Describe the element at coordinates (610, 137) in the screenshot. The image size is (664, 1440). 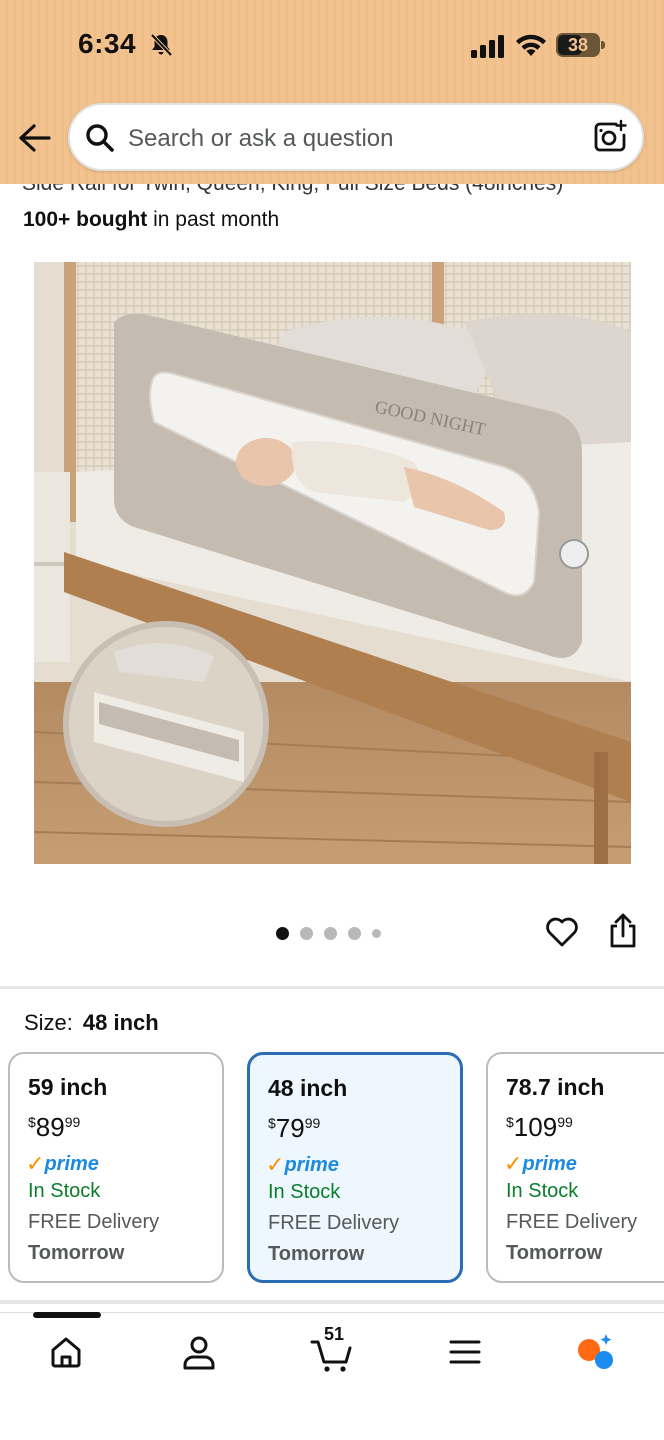
I see `camera-search-icon` at that location.